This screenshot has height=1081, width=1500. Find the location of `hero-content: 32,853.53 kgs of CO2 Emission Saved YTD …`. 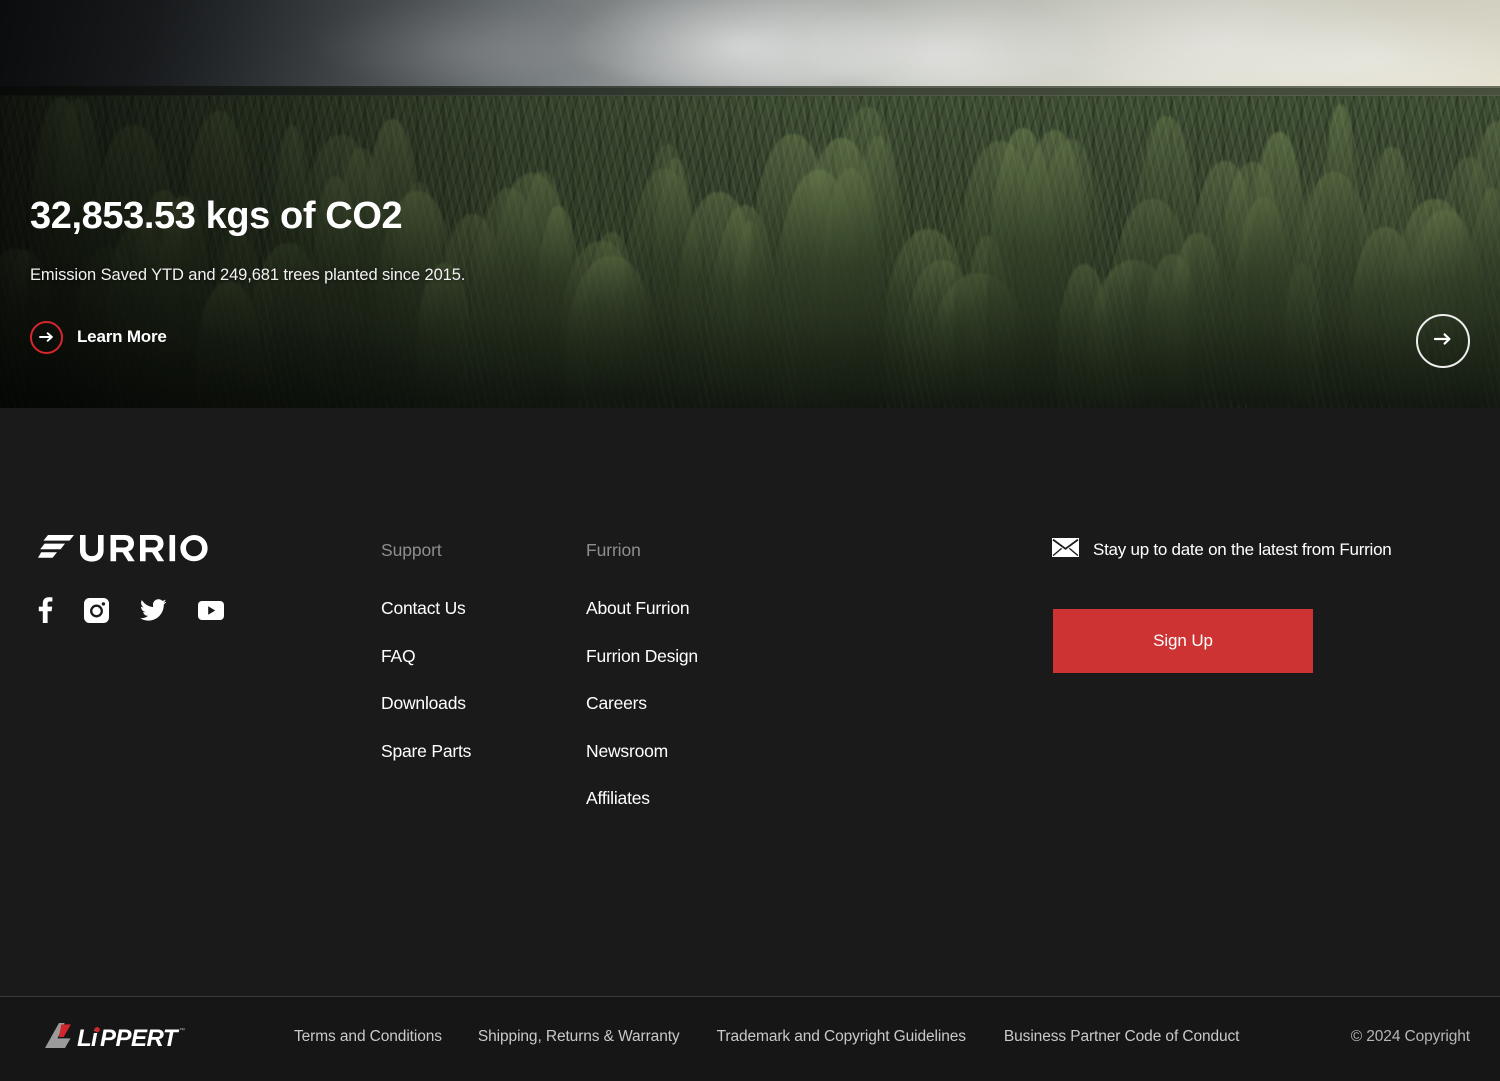

hero-content: 32,853.53 kgs of CO2 Emission Saved YTD … is located at coordinates (248, 274).